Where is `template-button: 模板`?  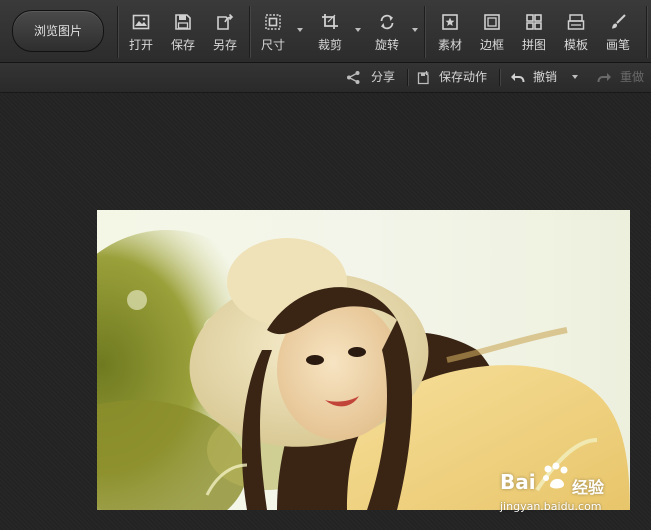 template-button: 模板 is located at coordinates (576, 31).